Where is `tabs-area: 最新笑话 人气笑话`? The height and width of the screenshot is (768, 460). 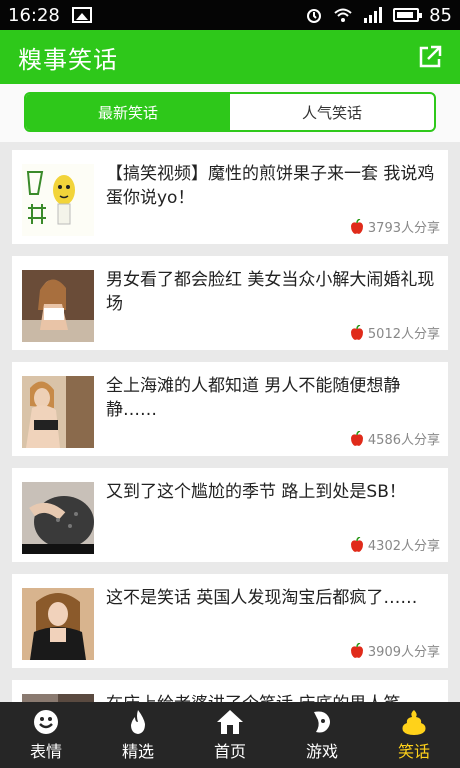
tabs-area: 最新笑话 人气笑话 is located at coordinates (230, 113).